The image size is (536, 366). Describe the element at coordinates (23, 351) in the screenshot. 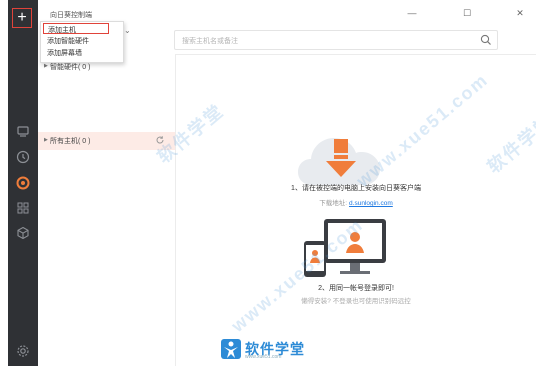

I see `settings-gear-icon` at that location.